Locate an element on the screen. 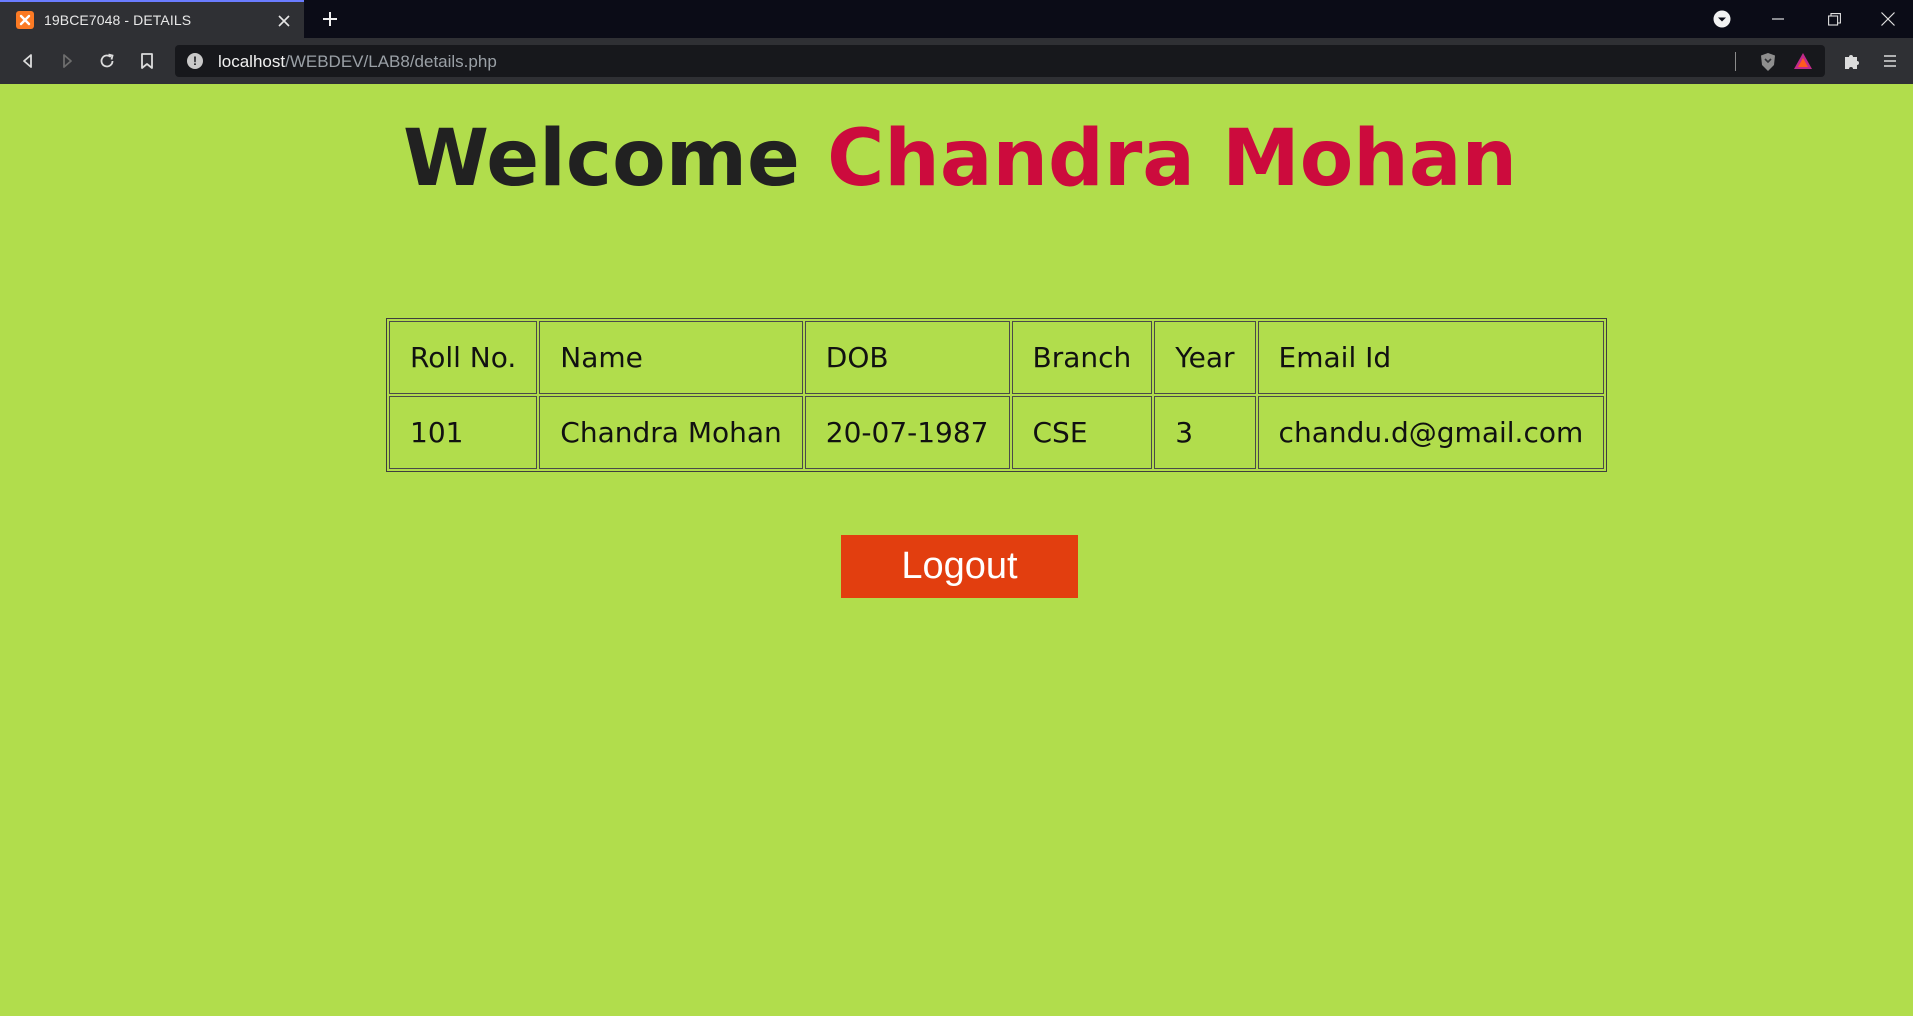 This screenshot has height=1016, width=1913. header-name: Name is located at coordinates (671, 357).